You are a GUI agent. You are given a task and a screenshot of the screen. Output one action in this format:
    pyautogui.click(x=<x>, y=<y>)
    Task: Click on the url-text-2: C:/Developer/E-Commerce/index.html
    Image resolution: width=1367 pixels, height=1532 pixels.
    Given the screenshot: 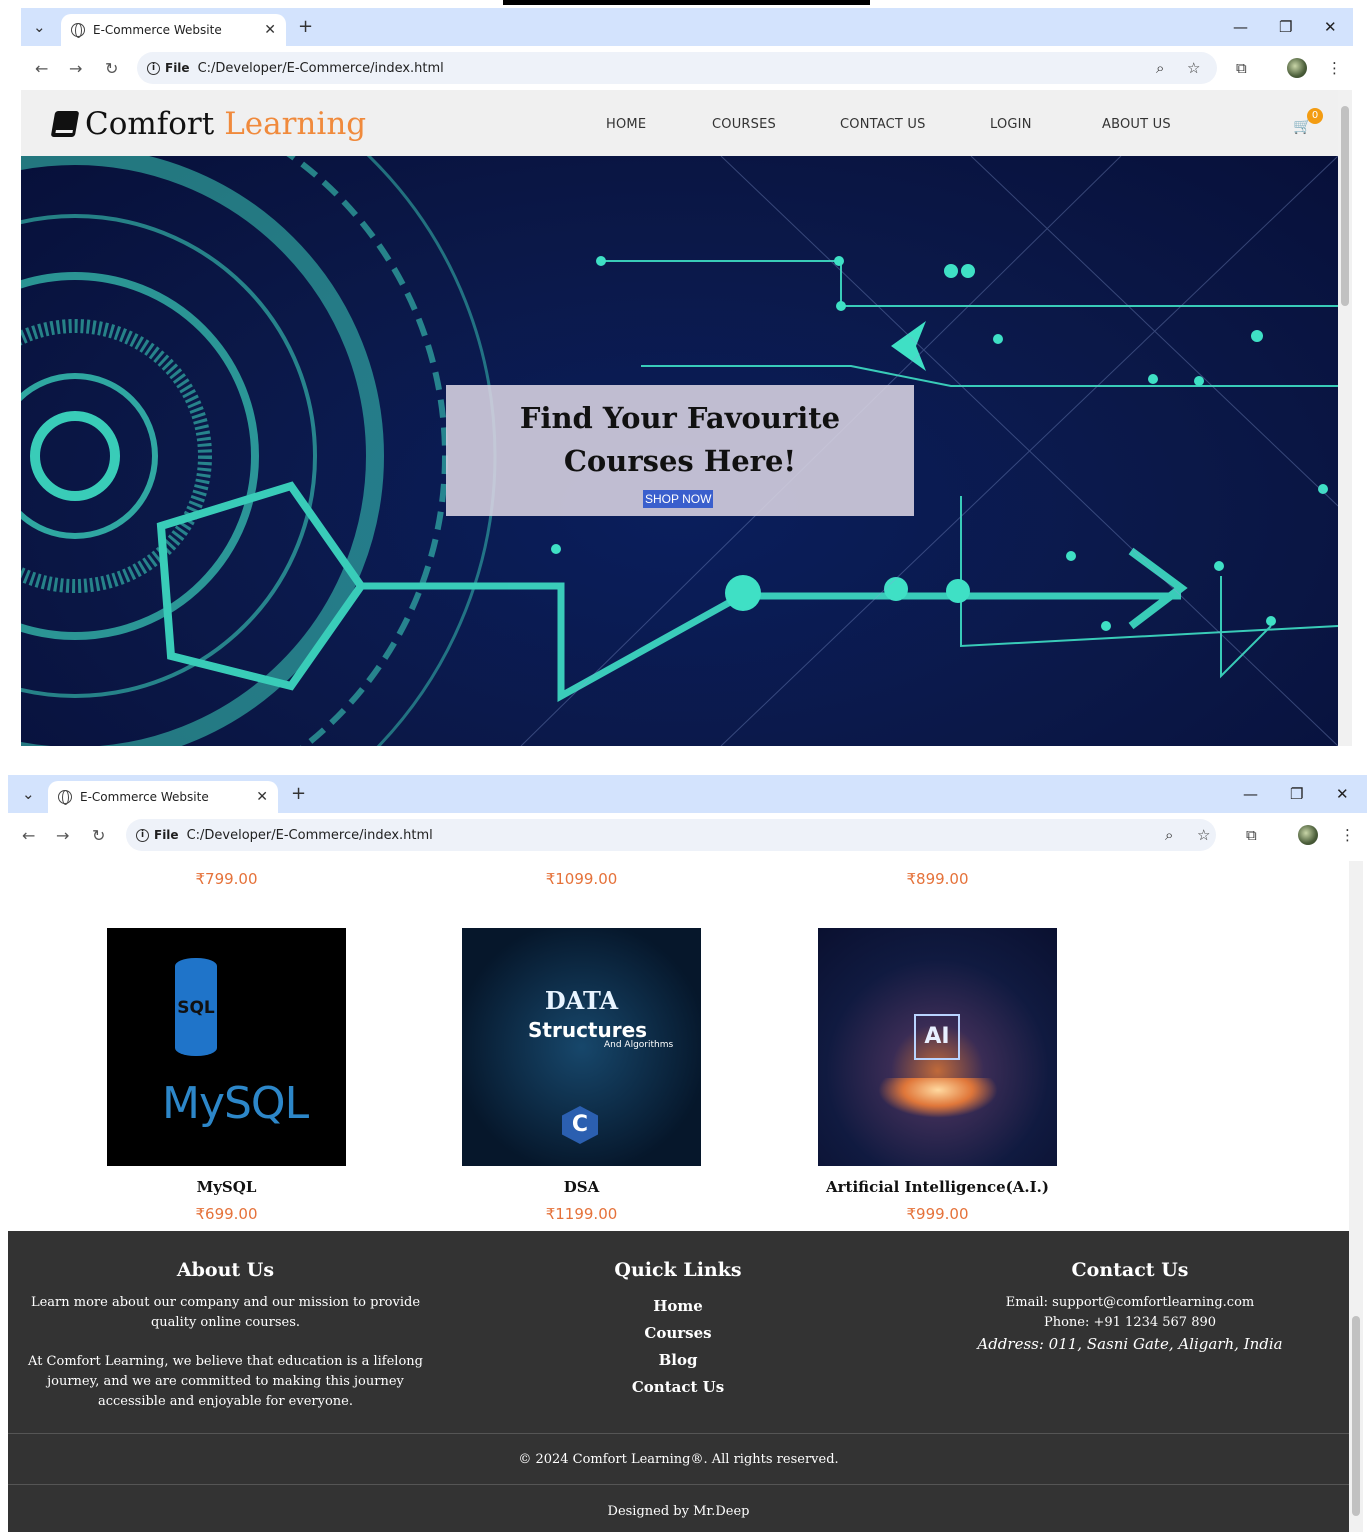 What is the action you would take?
    pyautogui.click(x=309, y=835)
    